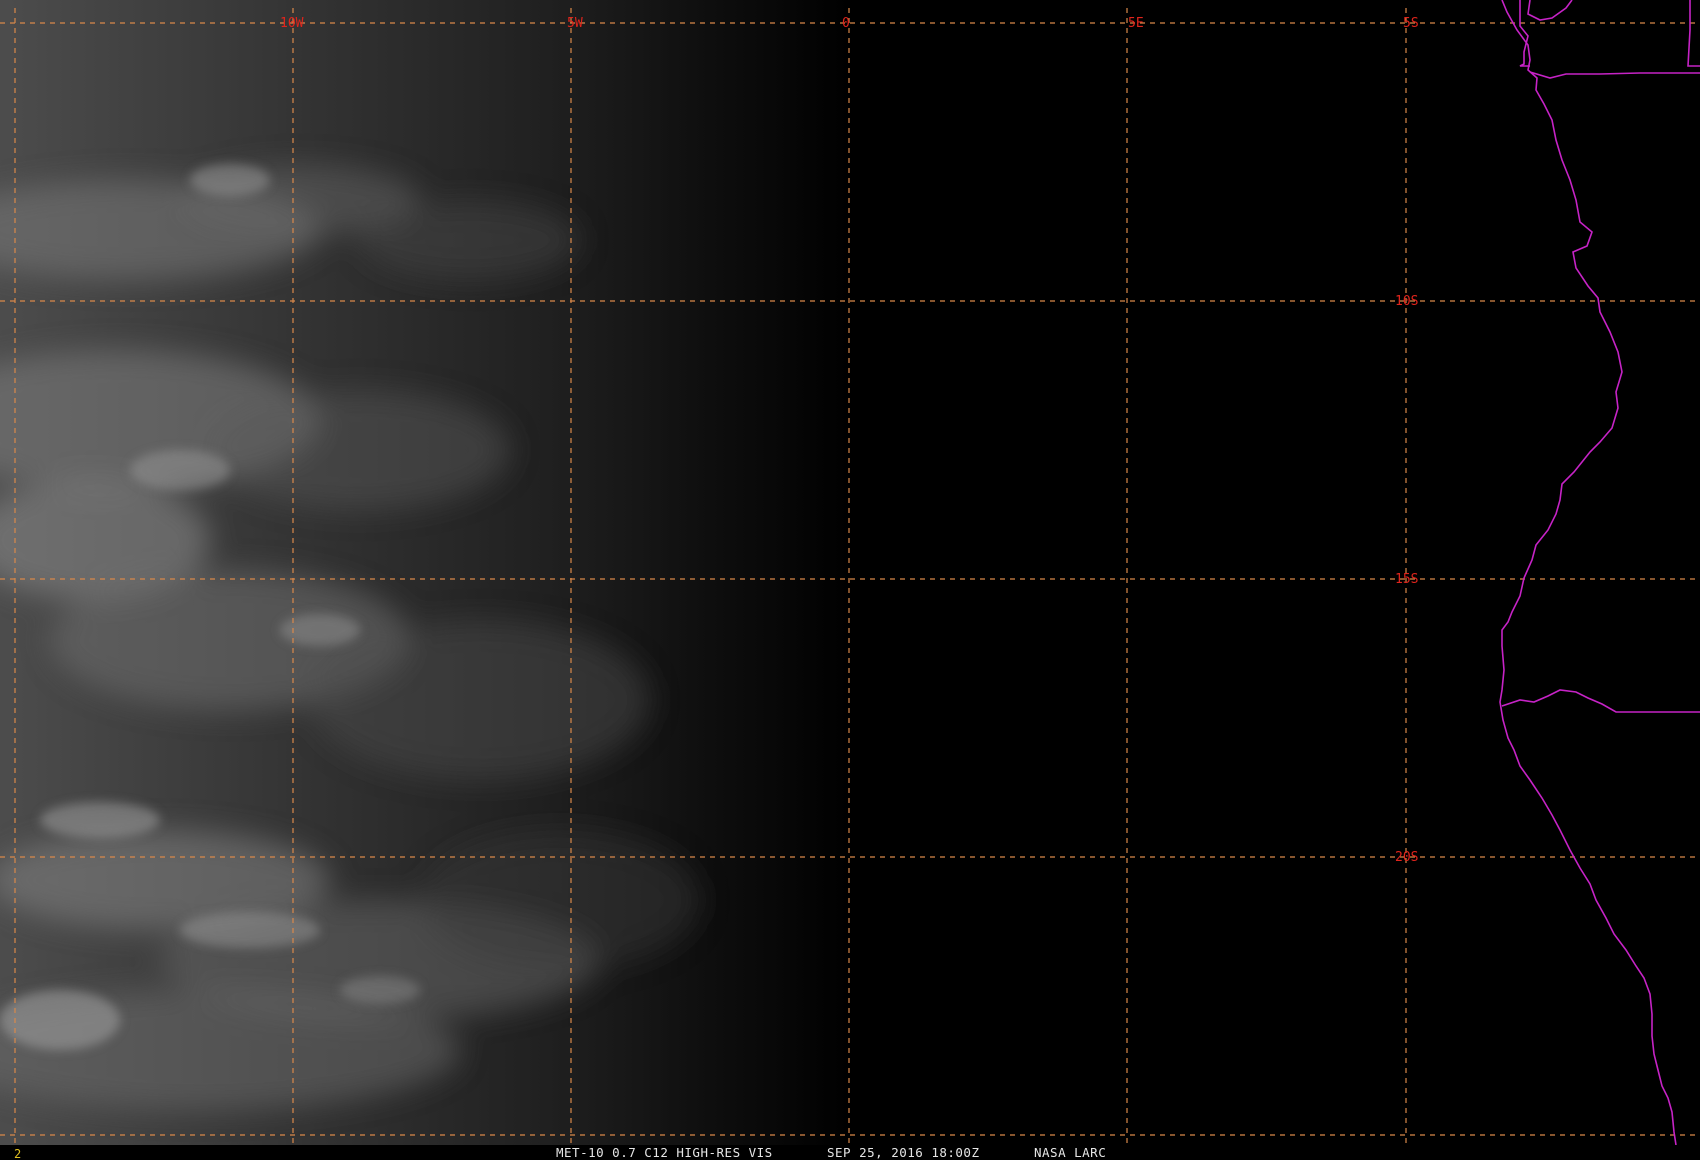 The image size is (1700, 1160). What do you see at coordinates (903, 1152) in the screenshot?
I see `caption-datetime: SEP 25, 2016 18:00Z` at bounding box center [903, 1152].